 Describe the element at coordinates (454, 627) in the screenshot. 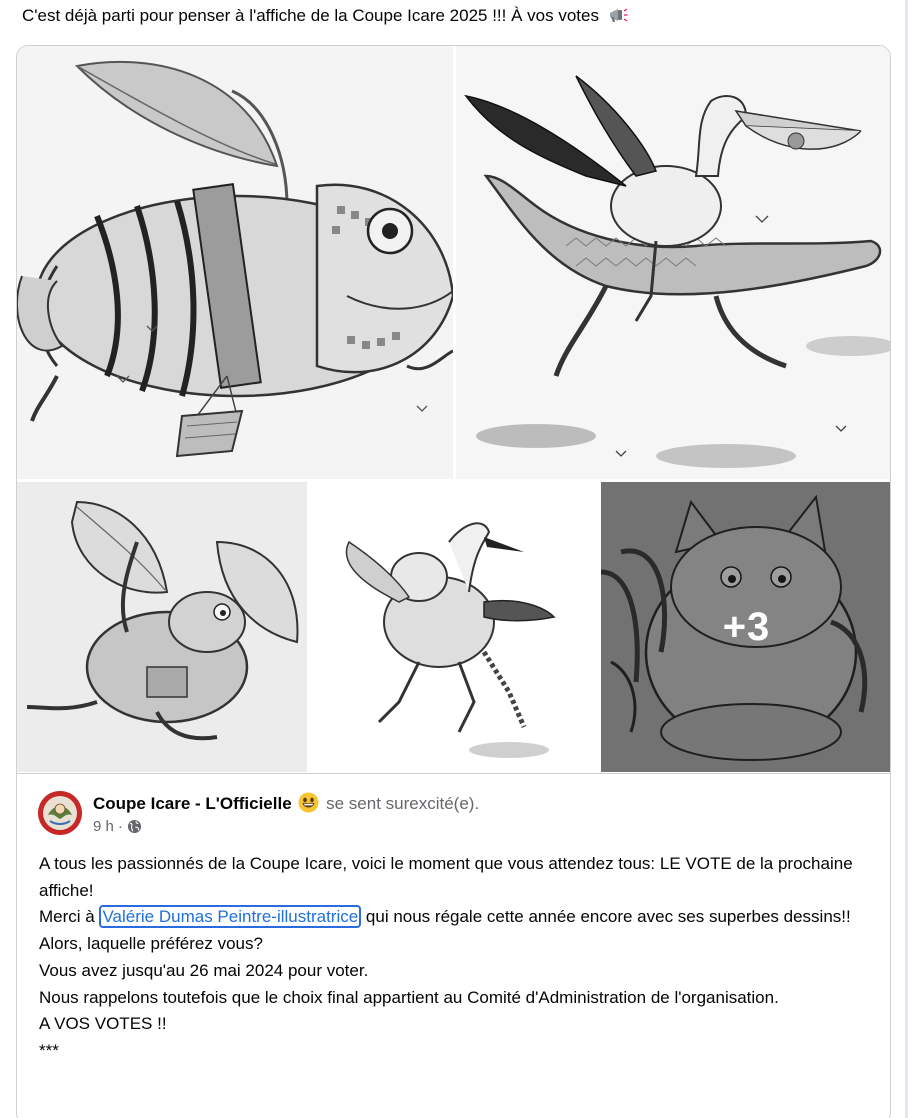

I see `photo-two-birds` at that location.